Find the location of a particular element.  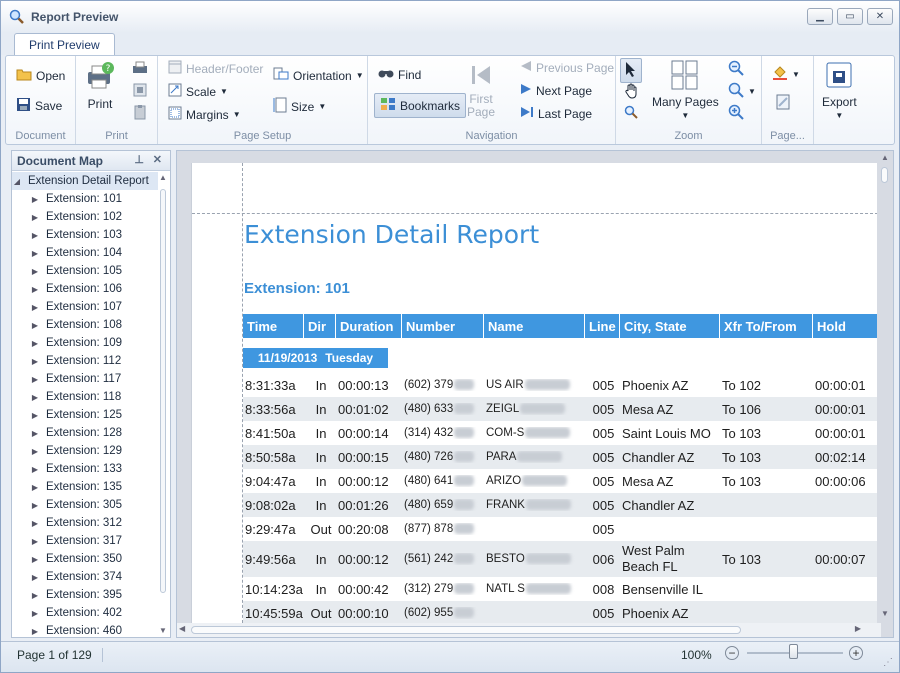

tree-item-extension: ▶ Extension: 102 is located at coordinates (85, 217).